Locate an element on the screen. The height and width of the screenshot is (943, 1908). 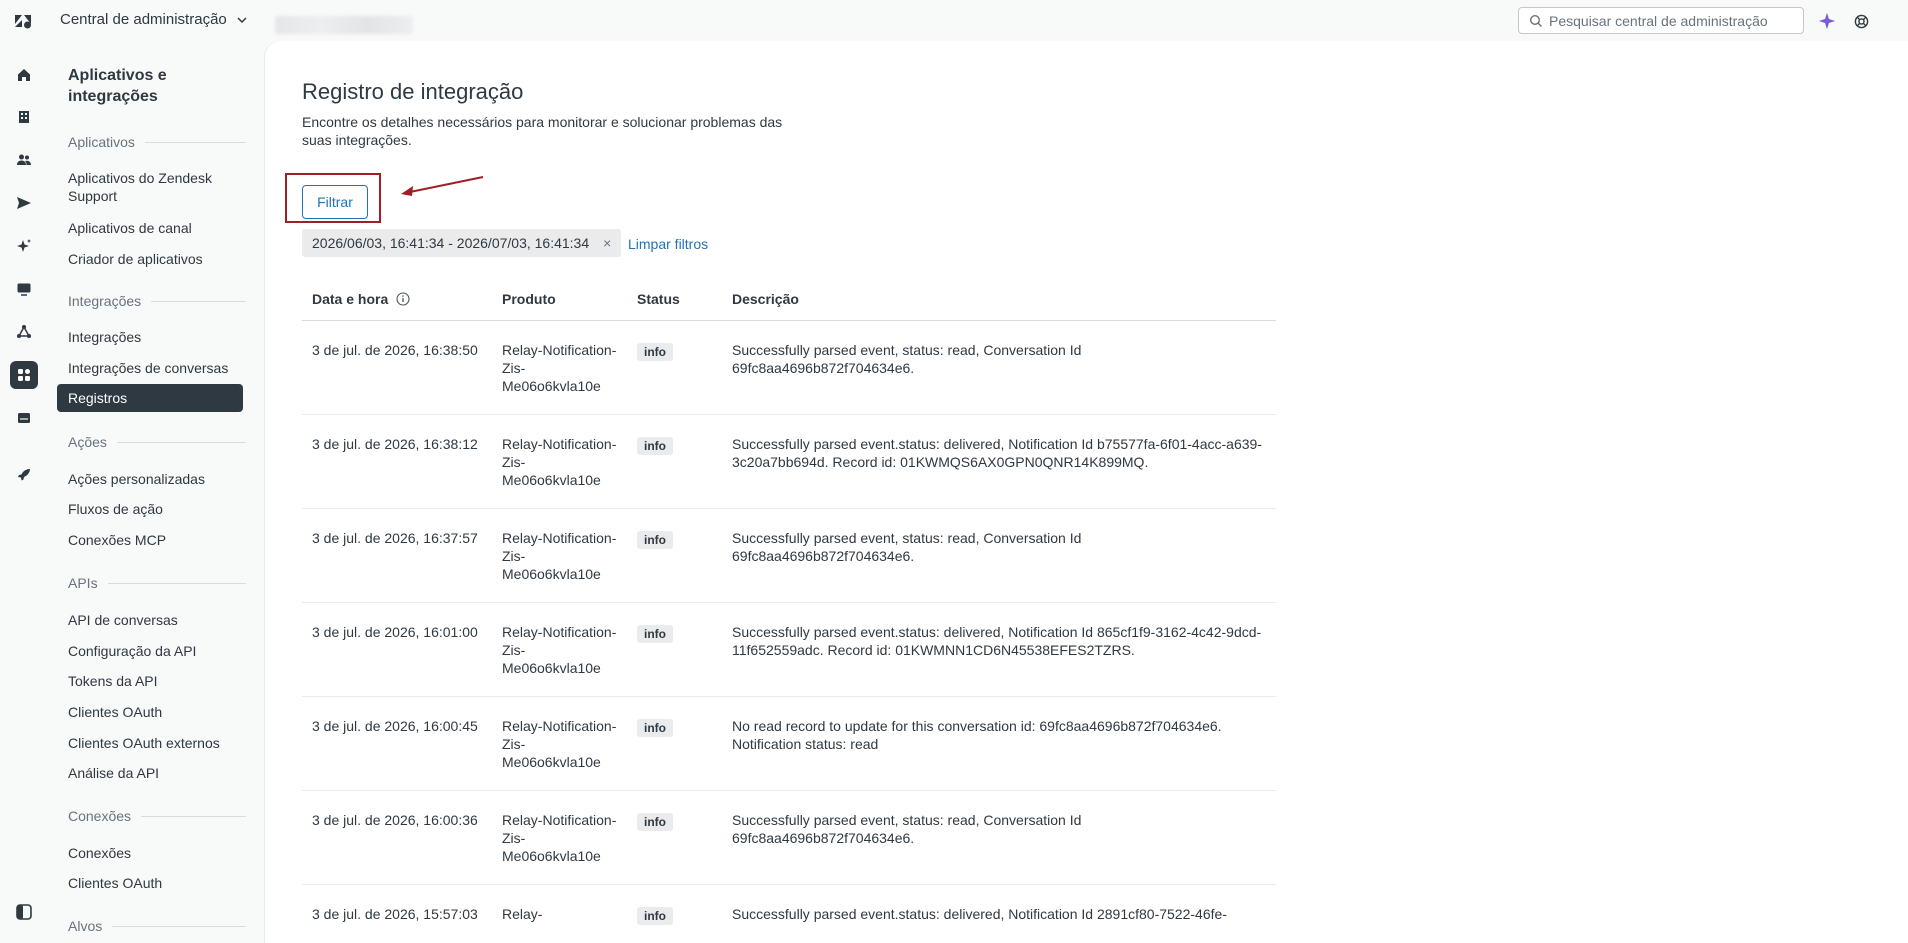
section-heading: Integrações is located at coordinates (105, 301).